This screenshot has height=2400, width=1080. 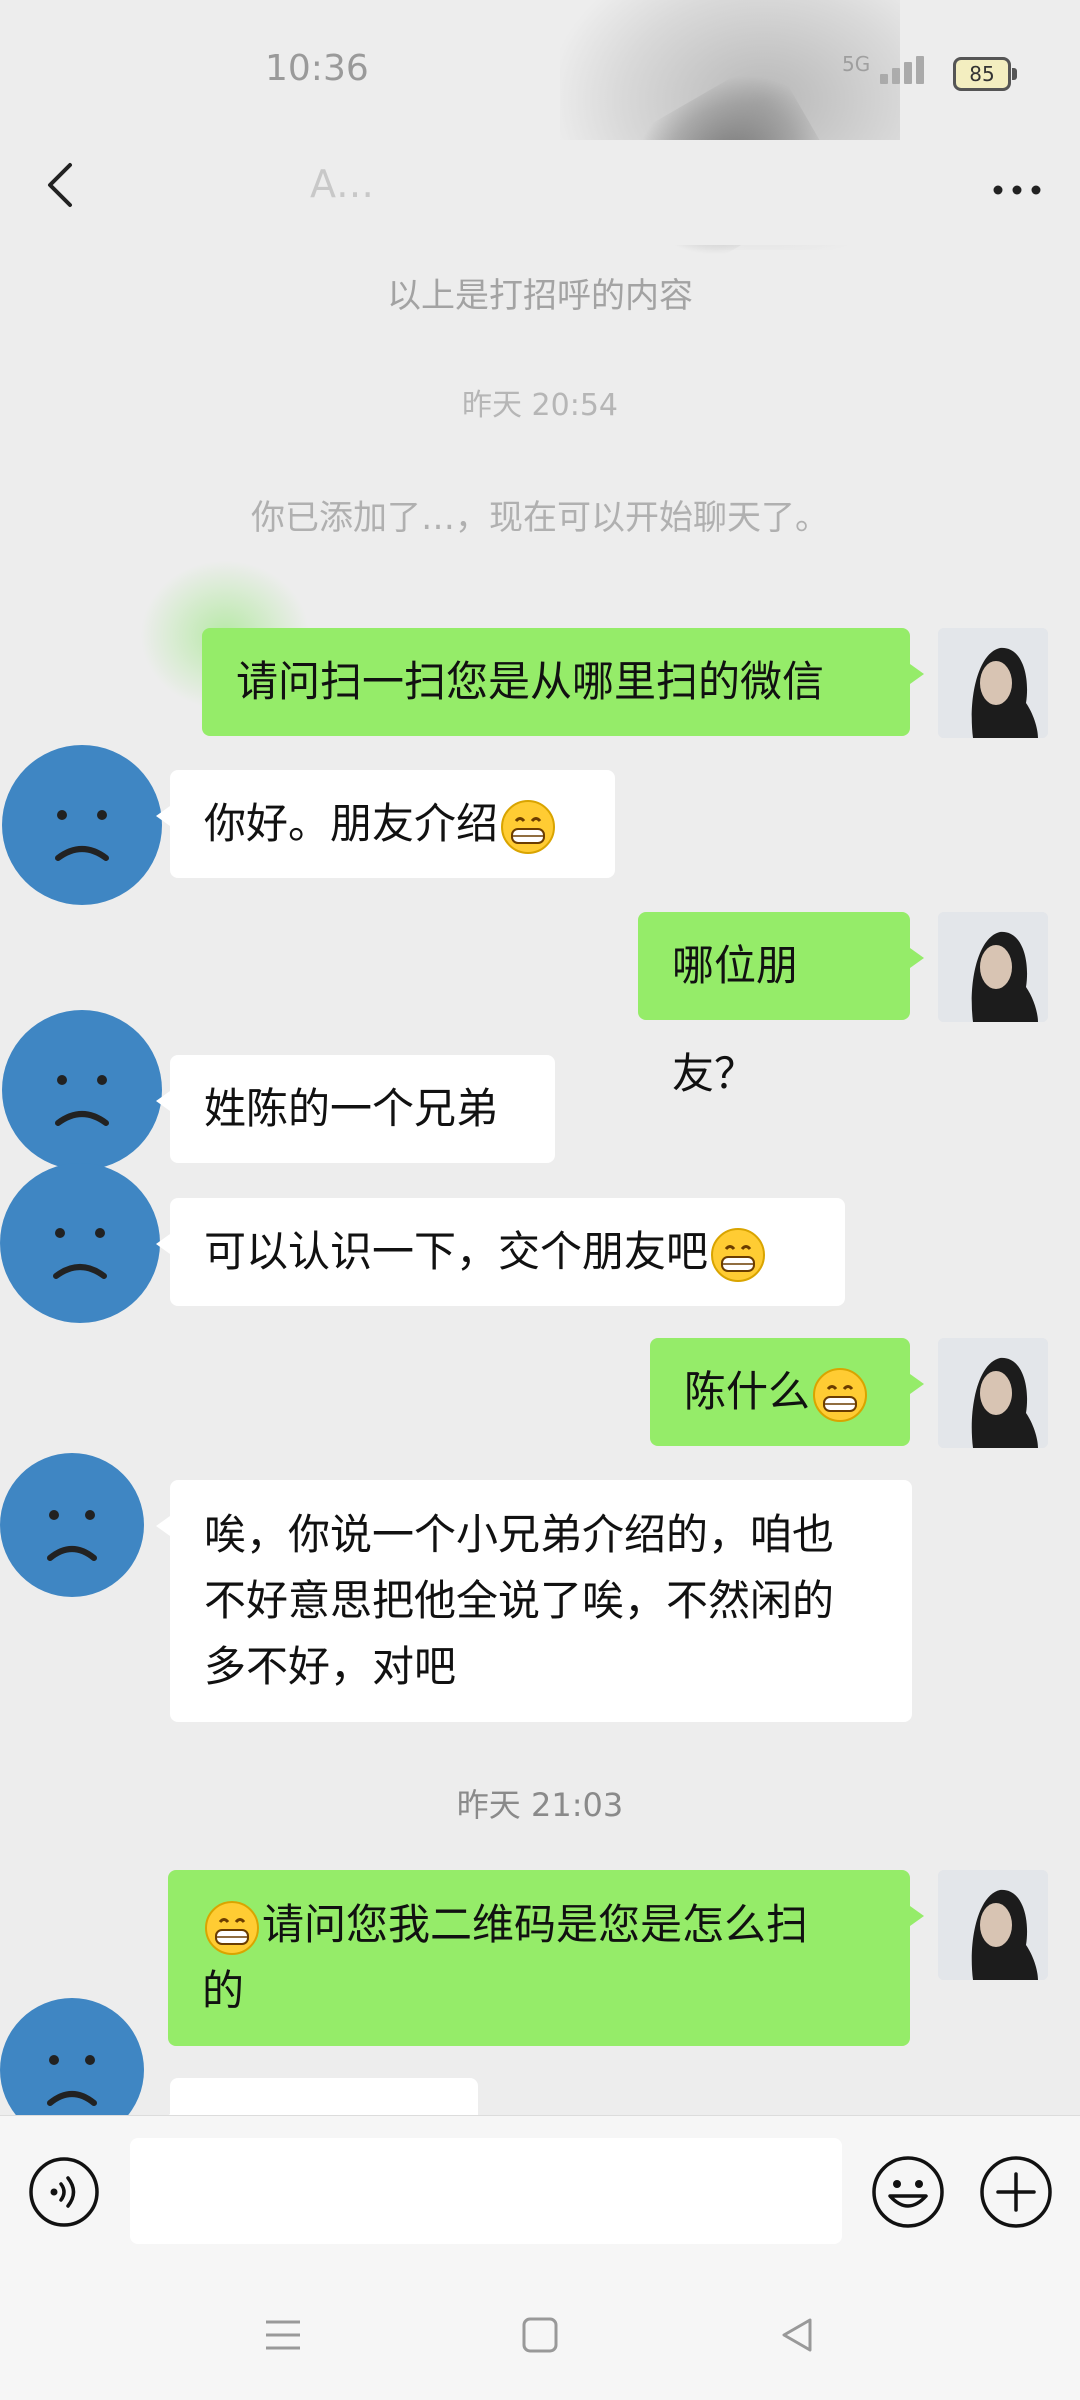 What do you see at coordinates (519, 1600) in the screenshot?
I see `message-line: 不好意思把他全说了唉，不然闲的` at bounding box center [519, 1600].